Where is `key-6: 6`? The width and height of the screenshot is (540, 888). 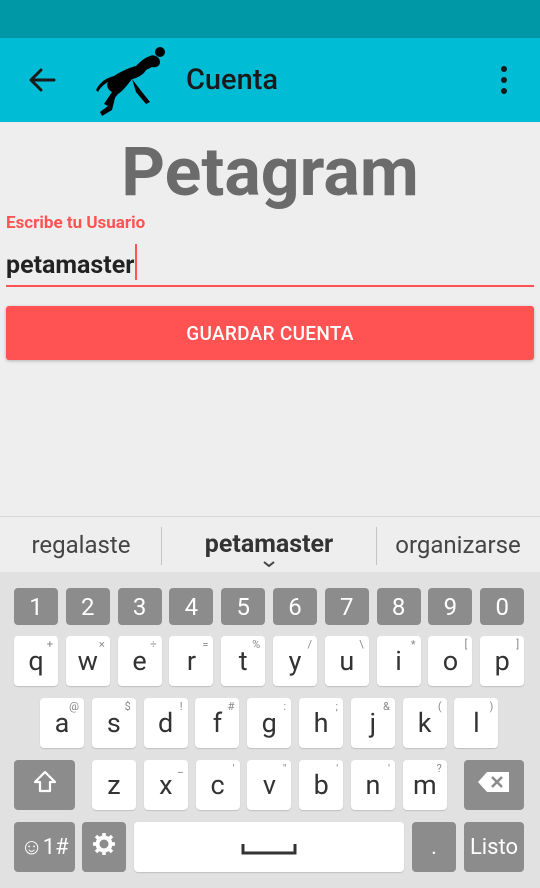
key-6: 6 is located at coordinates (295, 606).